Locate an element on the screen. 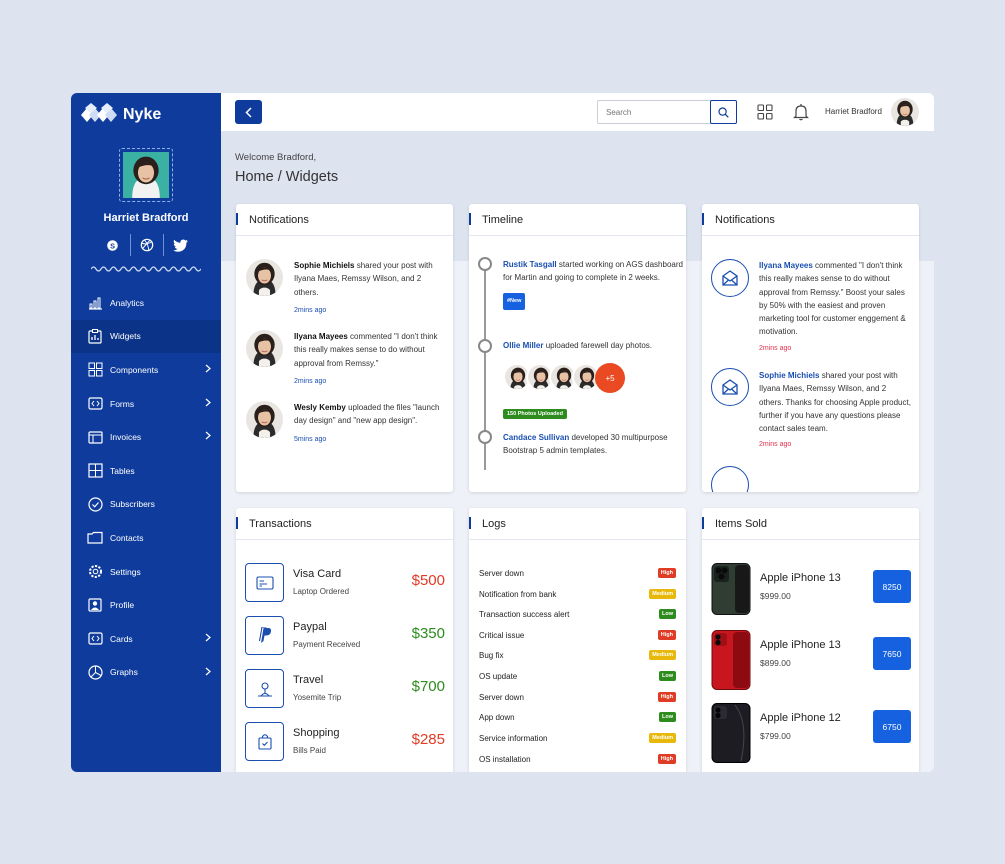 Image resolution: width=1005 pixels, height=864 pixels. log-label: Service information is located at coordinates (513, 738).